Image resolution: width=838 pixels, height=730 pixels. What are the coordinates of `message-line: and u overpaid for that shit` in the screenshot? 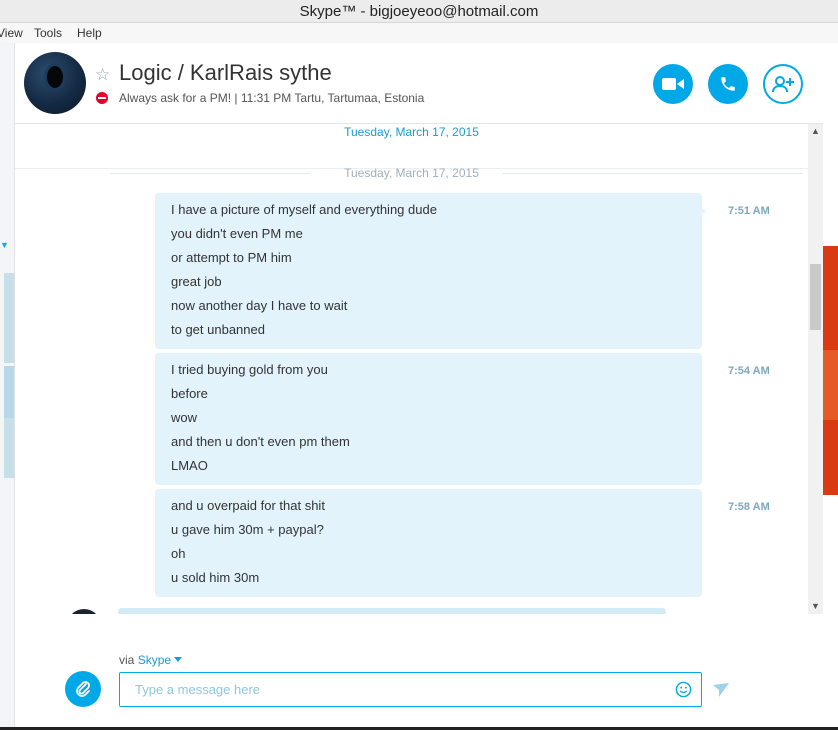 It's located at (248, 505).